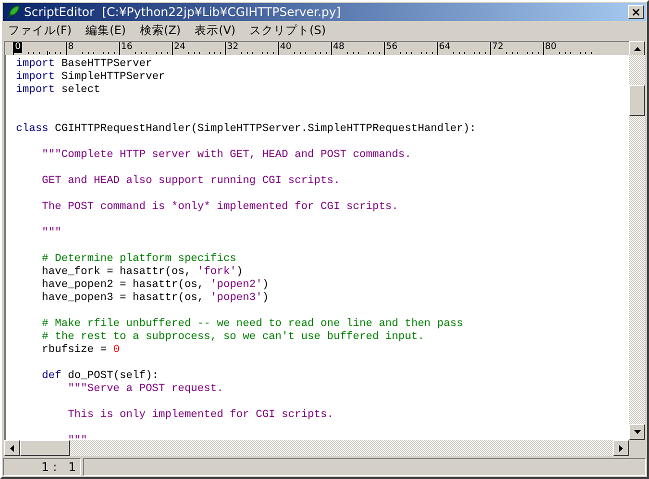  What do you see at coordinates (236, 298) in the screenshot?
I see `code-string: 'popen3'` at bounding box center [236, 298].